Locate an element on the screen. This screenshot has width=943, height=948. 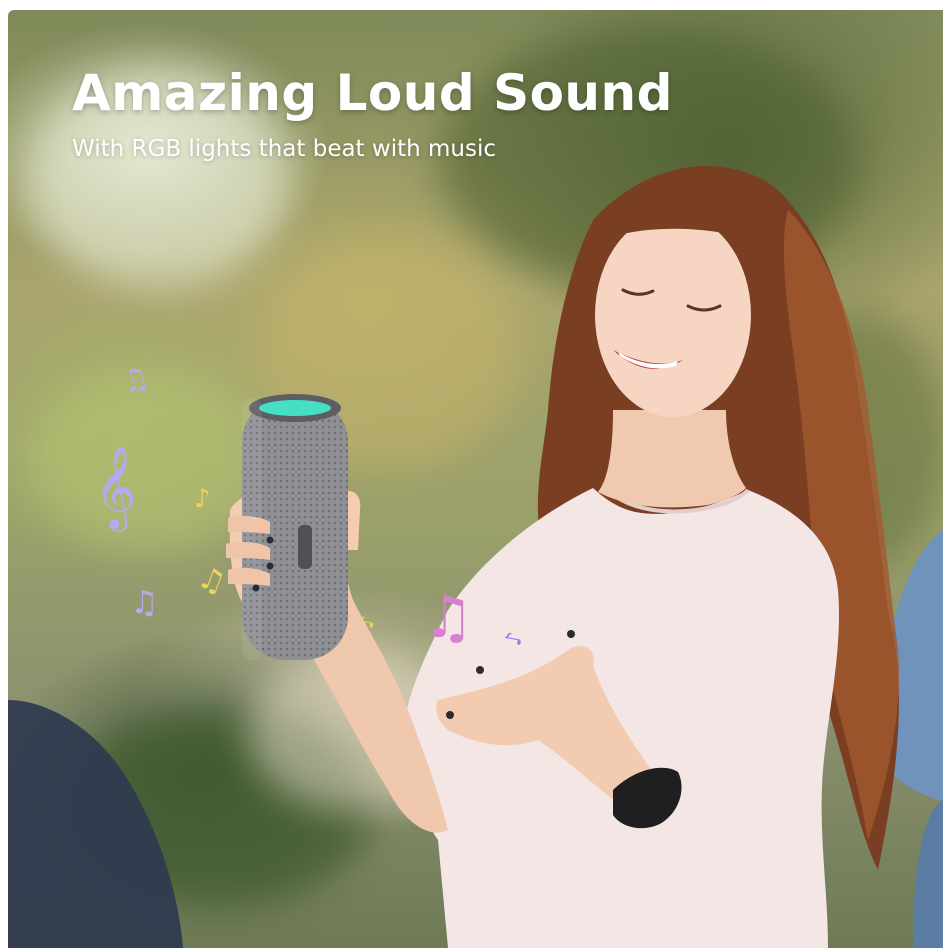
foreground-person-left is located at coordinates (95, 824).